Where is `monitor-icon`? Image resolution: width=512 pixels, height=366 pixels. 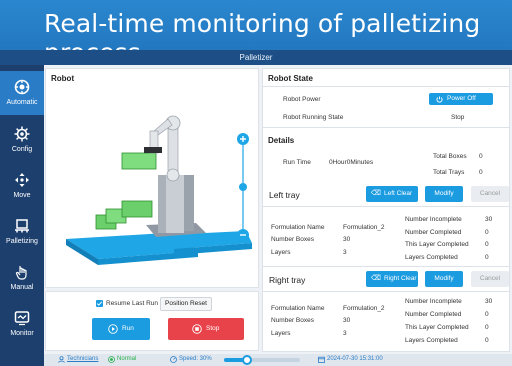 monitor-icon is located at coordinates (22, 318).